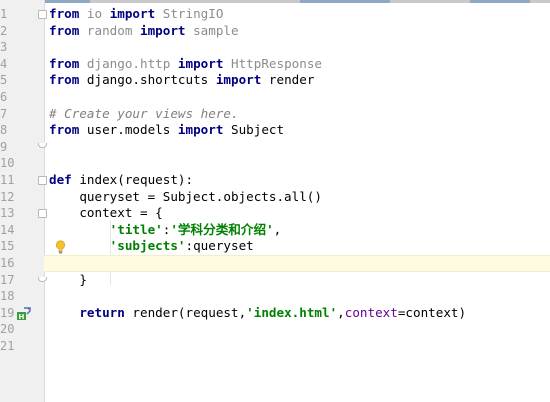 The image size is (550, 402). I want to click on string-literal: 'title', so click(136, 229).